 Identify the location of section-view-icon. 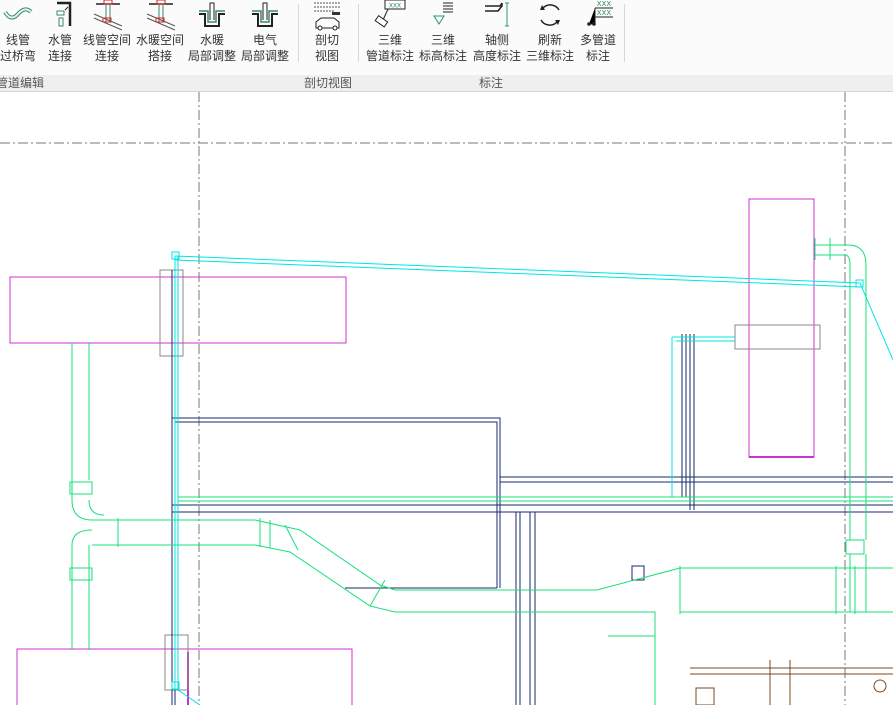
(327, 16).